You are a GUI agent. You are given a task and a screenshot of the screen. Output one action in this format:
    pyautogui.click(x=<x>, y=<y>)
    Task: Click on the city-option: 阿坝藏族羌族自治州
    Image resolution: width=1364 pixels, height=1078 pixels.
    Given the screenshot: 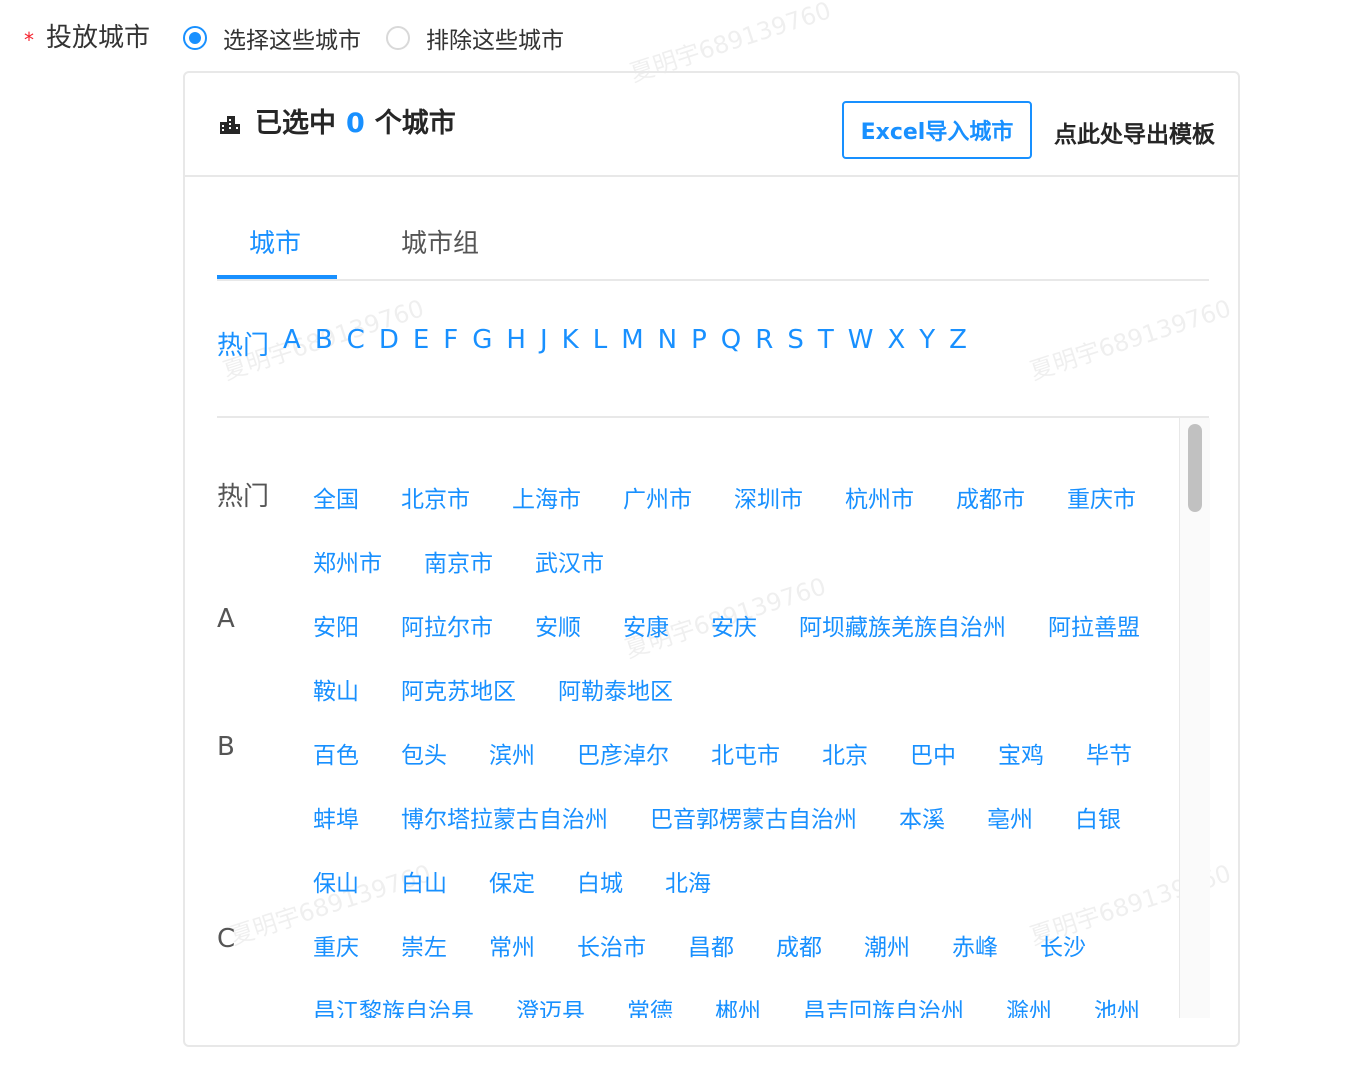 What is the action you would take?
    pyautogui.click(x=902, y=625)
    